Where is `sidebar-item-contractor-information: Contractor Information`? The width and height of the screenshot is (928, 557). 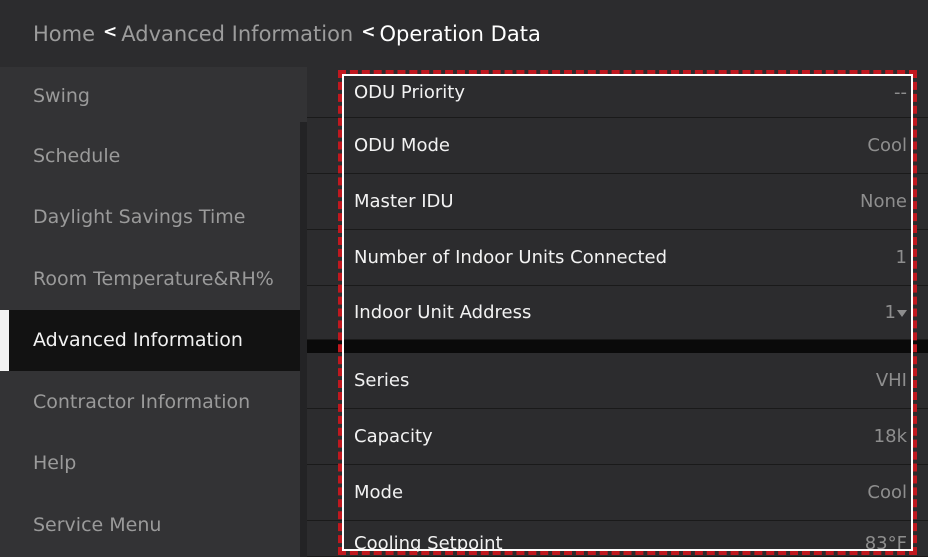 sidebar-item-contractor-information: Contractor Information is located at coordinates (153, 402).